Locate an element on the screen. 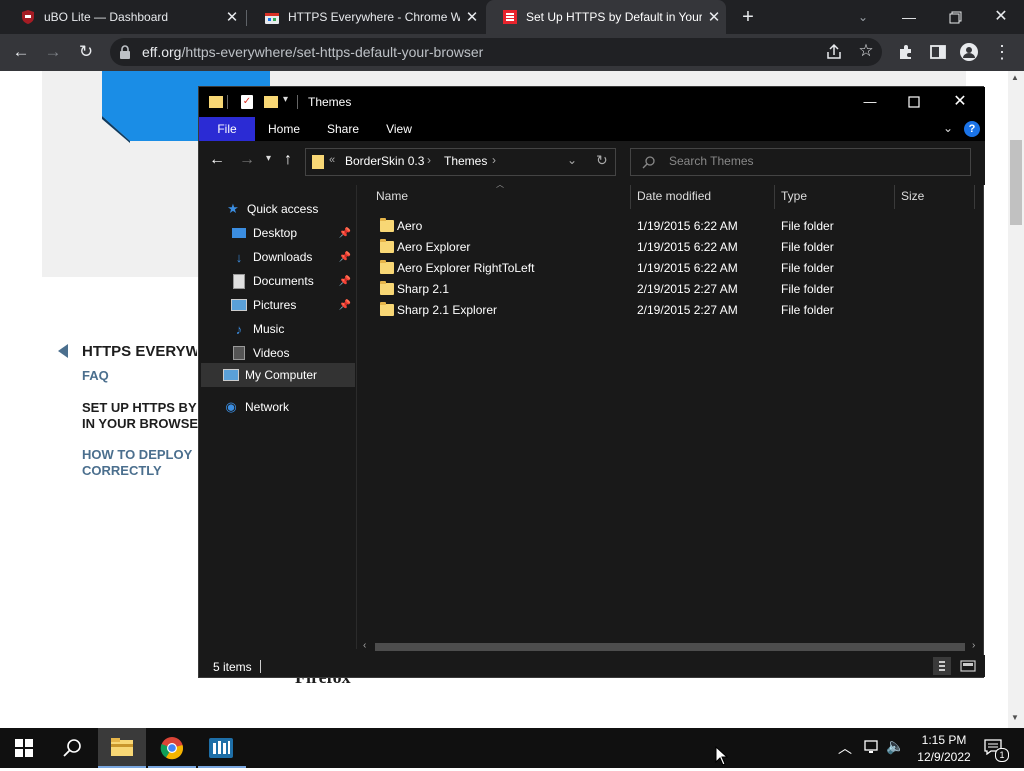 Image resolution: width=1024 pixels, height=771 pixels. large-icons-view-button is located at coordinates (968, 666).